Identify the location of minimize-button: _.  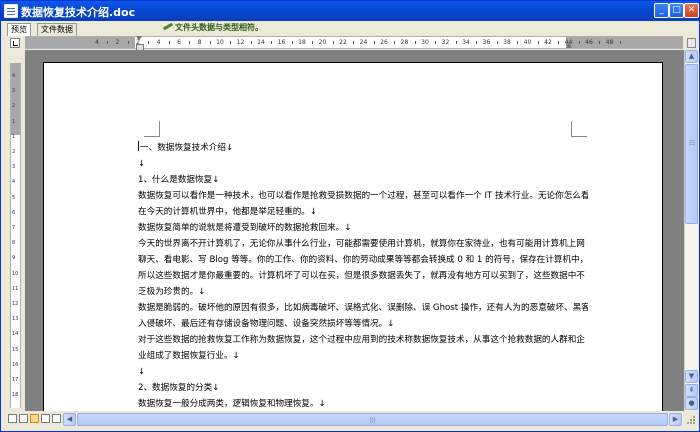
(661, 10).